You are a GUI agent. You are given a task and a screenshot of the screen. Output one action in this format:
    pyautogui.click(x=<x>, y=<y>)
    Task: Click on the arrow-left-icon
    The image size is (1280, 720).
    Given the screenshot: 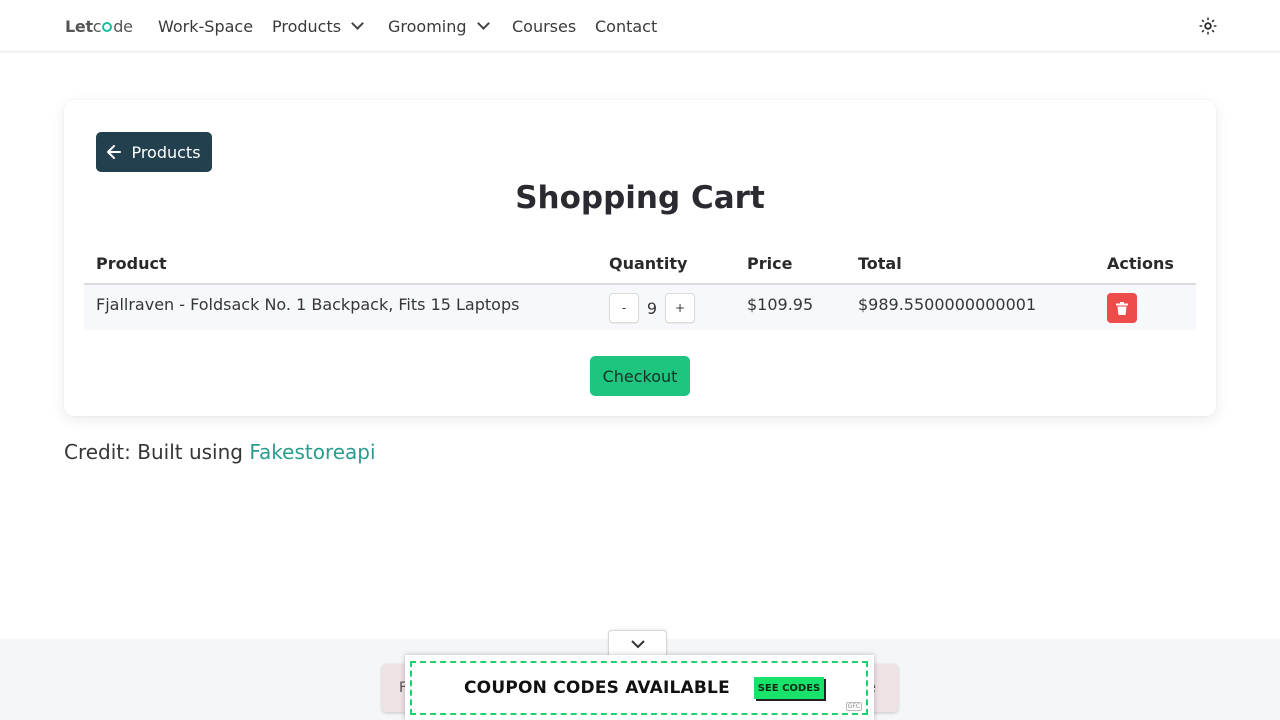 What is the action you would take?
    pyautogui.click(x=114, y=152)
    